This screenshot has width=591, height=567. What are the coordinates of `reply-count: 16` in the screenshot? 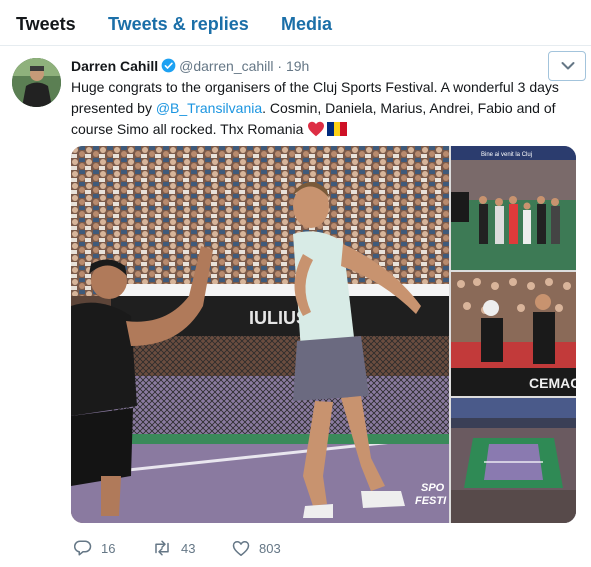 It's located at (108, 548).